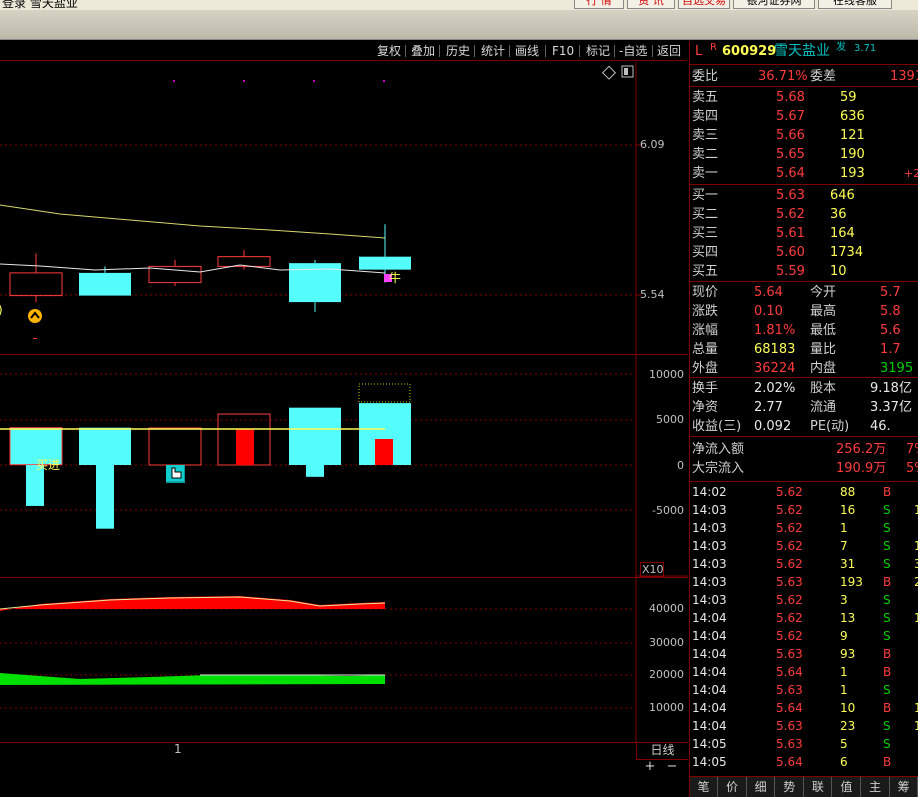  What do you see at coordinates (802, 388) in the screenshot?
I see `share-stat-row: 换手 2.02% 股本 9.18亿` at bounding box center [802, 388].